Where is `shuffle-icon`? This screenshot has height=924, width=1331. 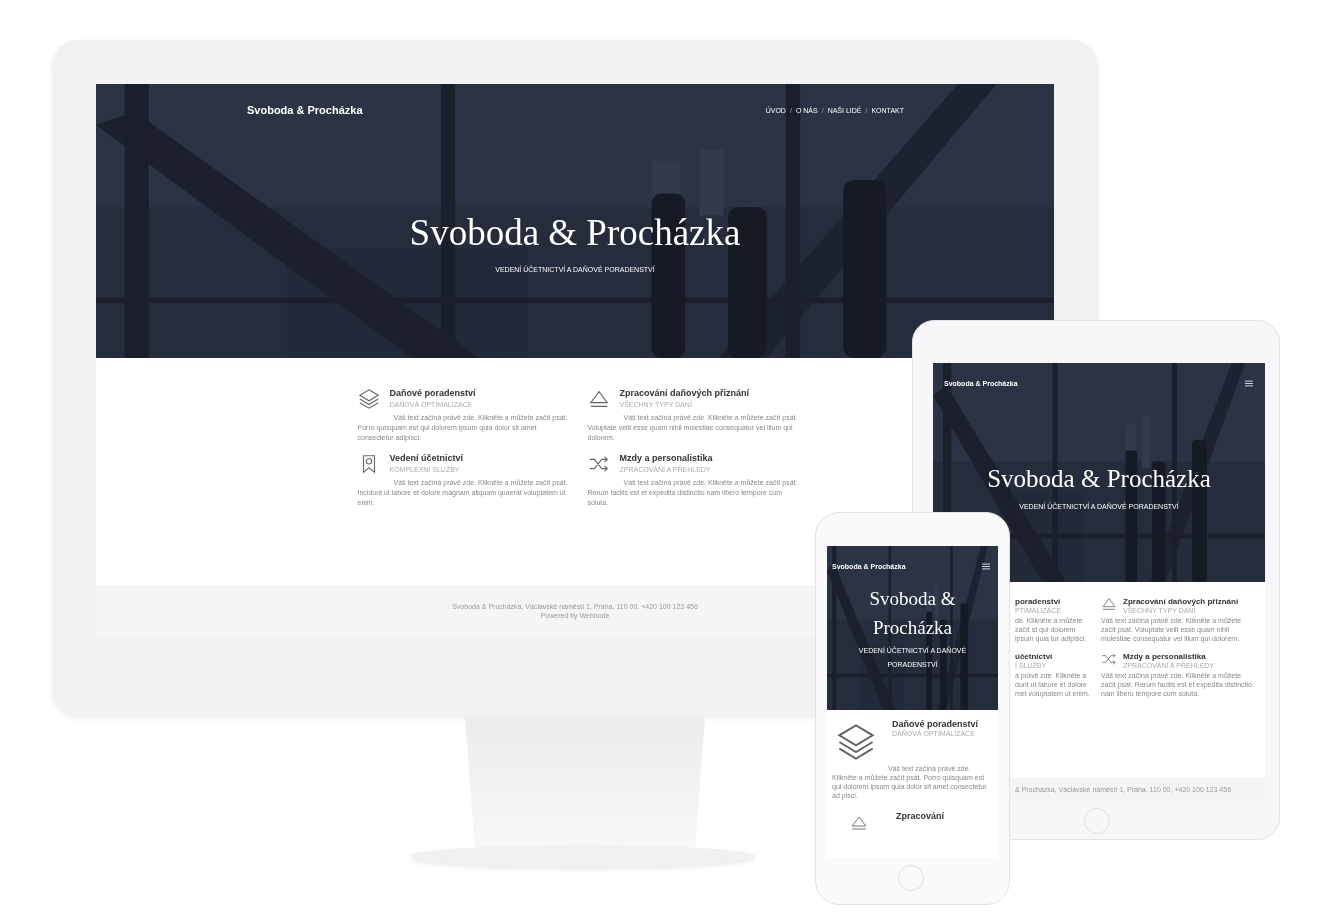 shuffle-icon is located at coordinates (1109, 659).